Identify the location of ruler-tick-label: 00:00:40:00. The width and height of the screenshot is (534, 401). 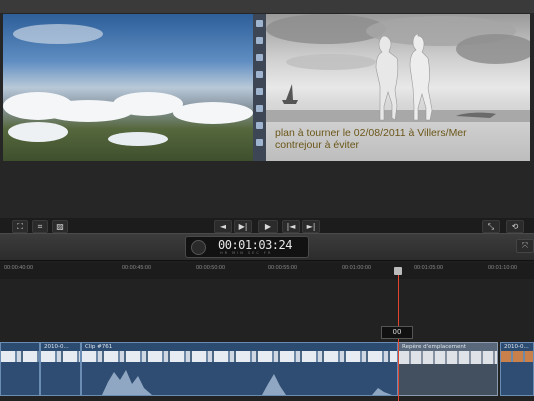
(19, 268).